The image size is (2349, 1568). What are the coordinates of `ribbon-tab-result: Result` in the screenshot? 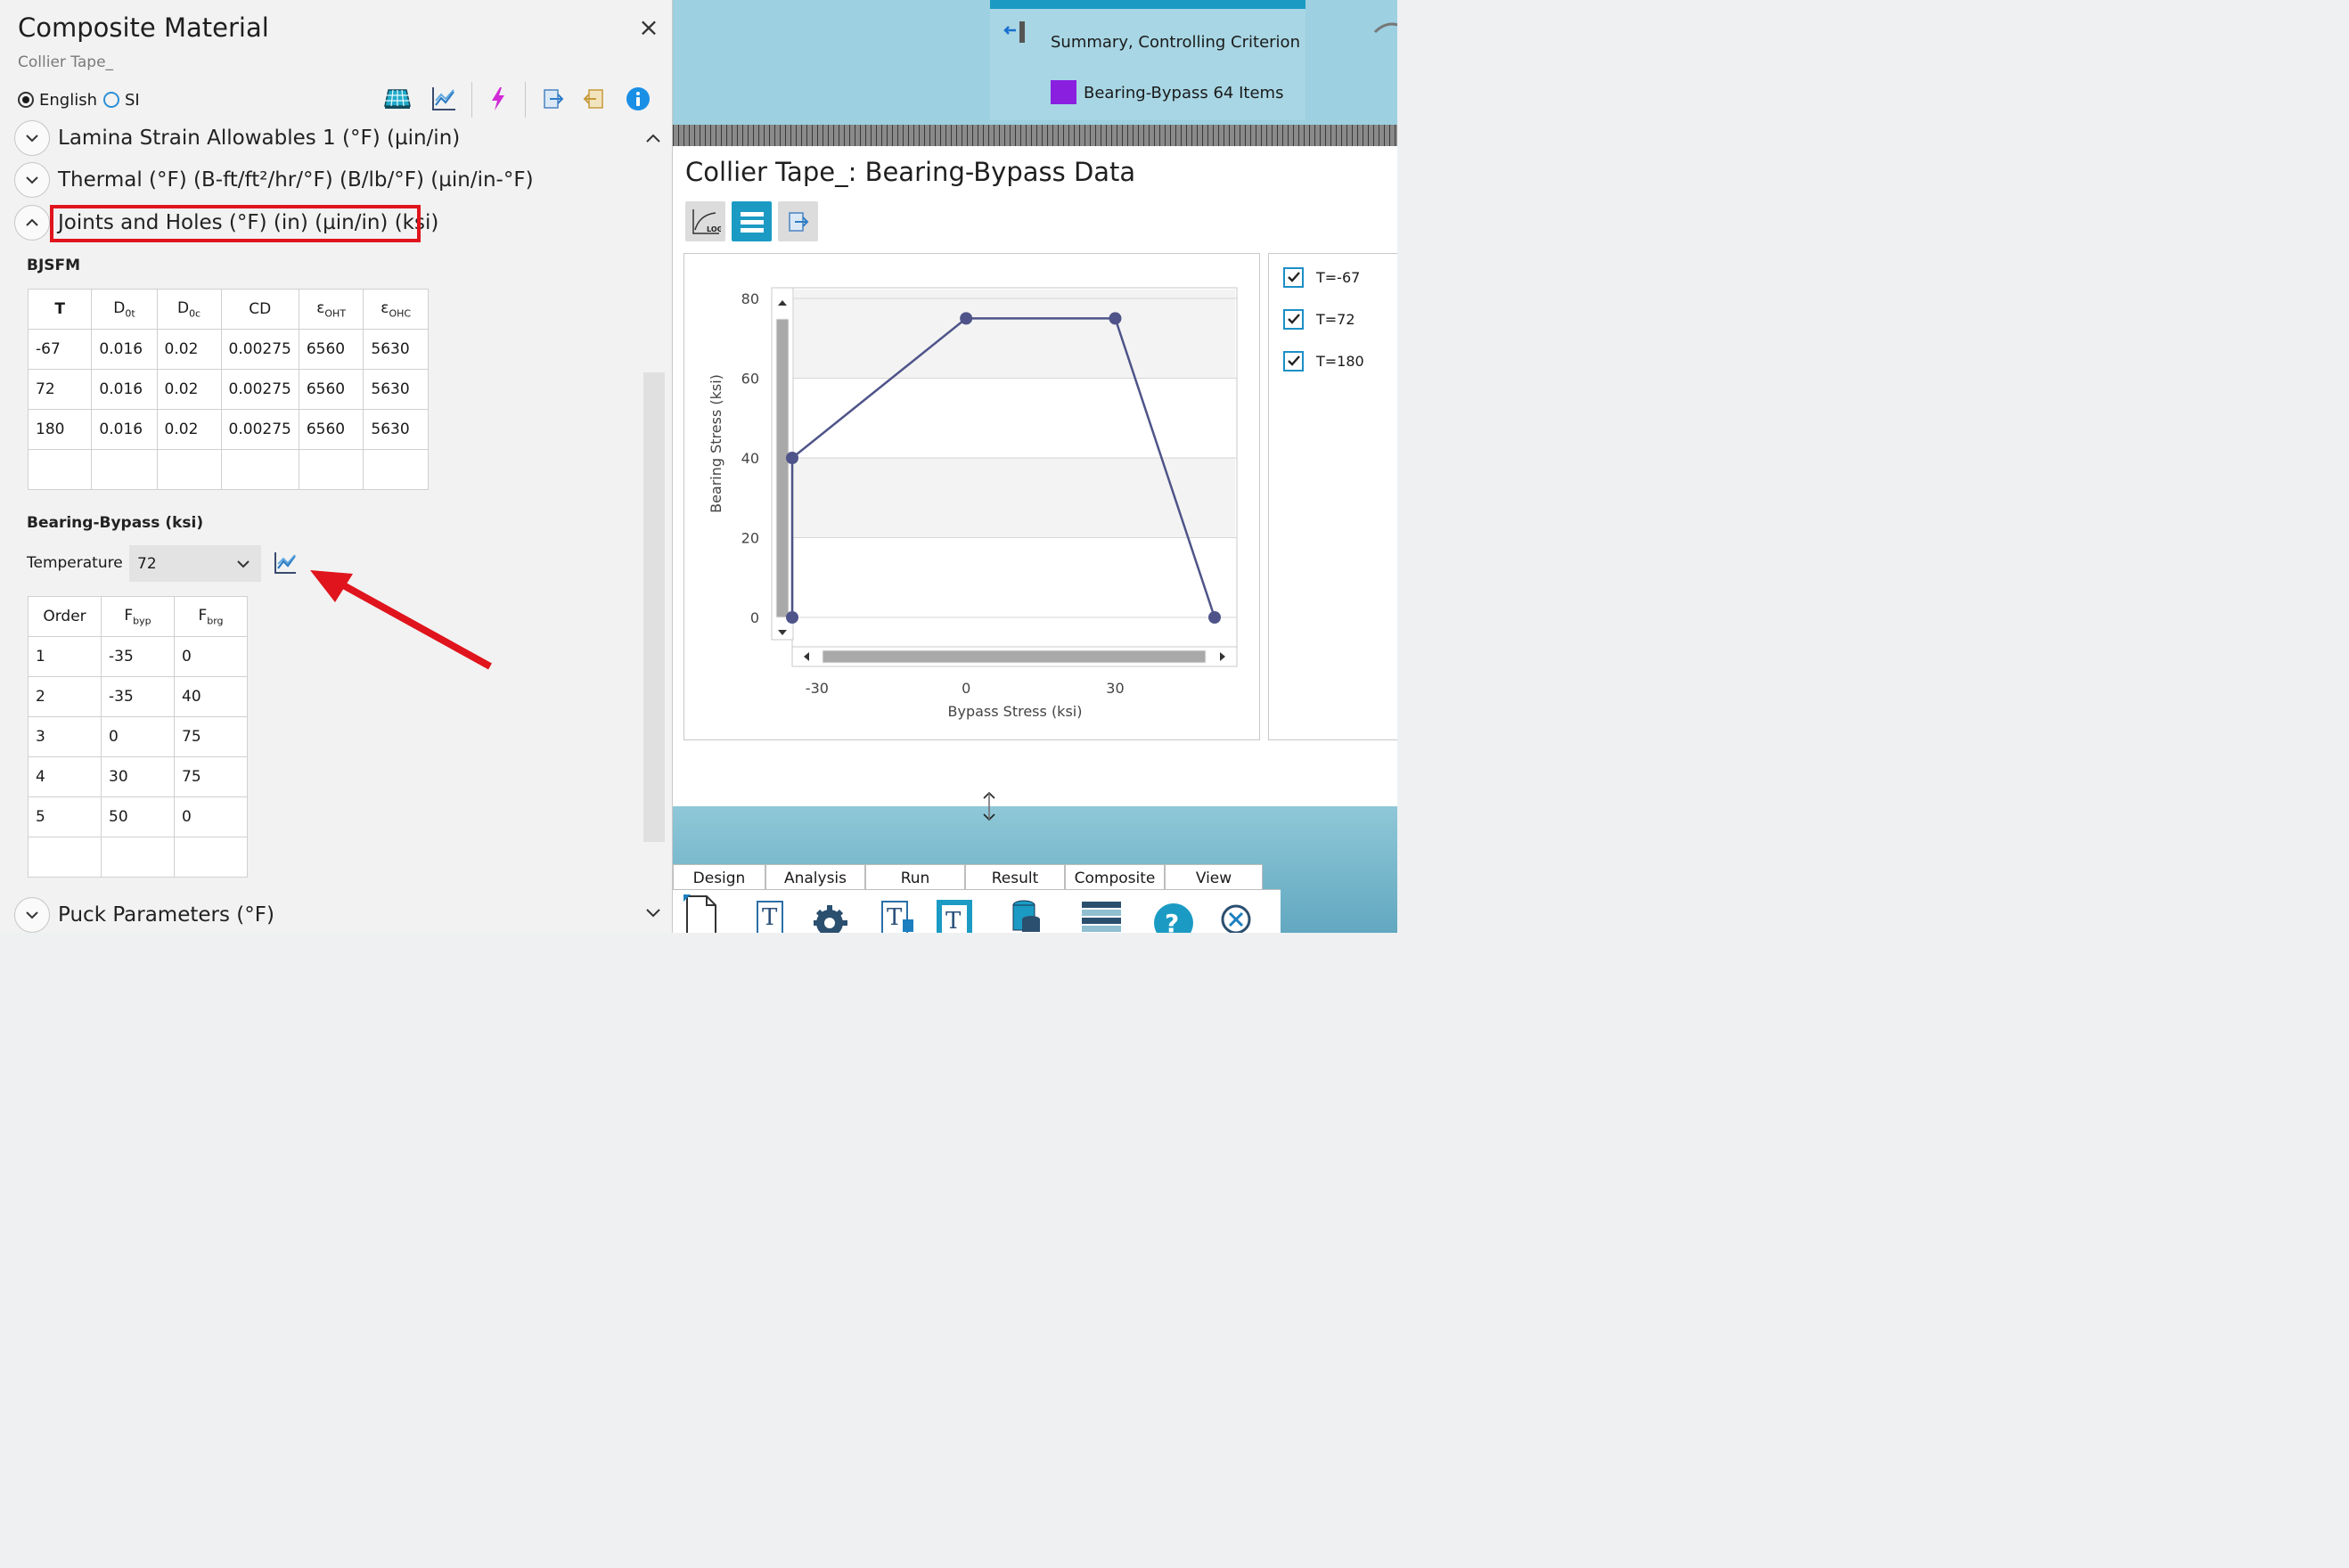 It's located at (1015, 877).